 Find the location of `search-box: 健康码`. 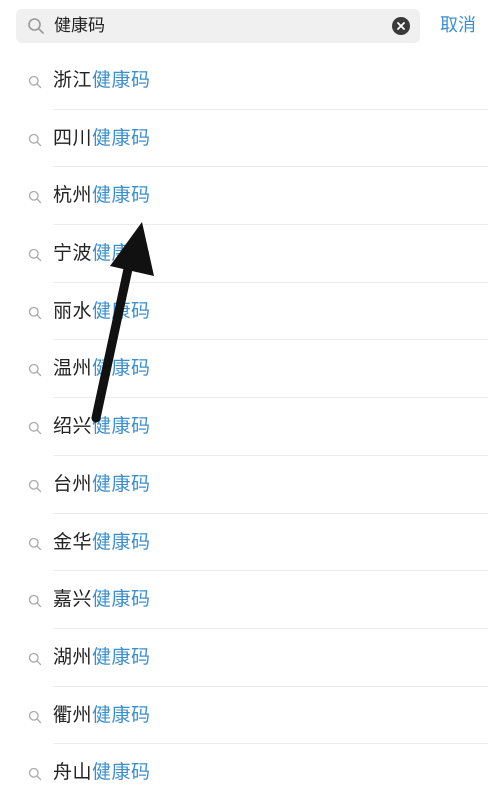

search-box: 健康码 is located at coordinates (218, 26).